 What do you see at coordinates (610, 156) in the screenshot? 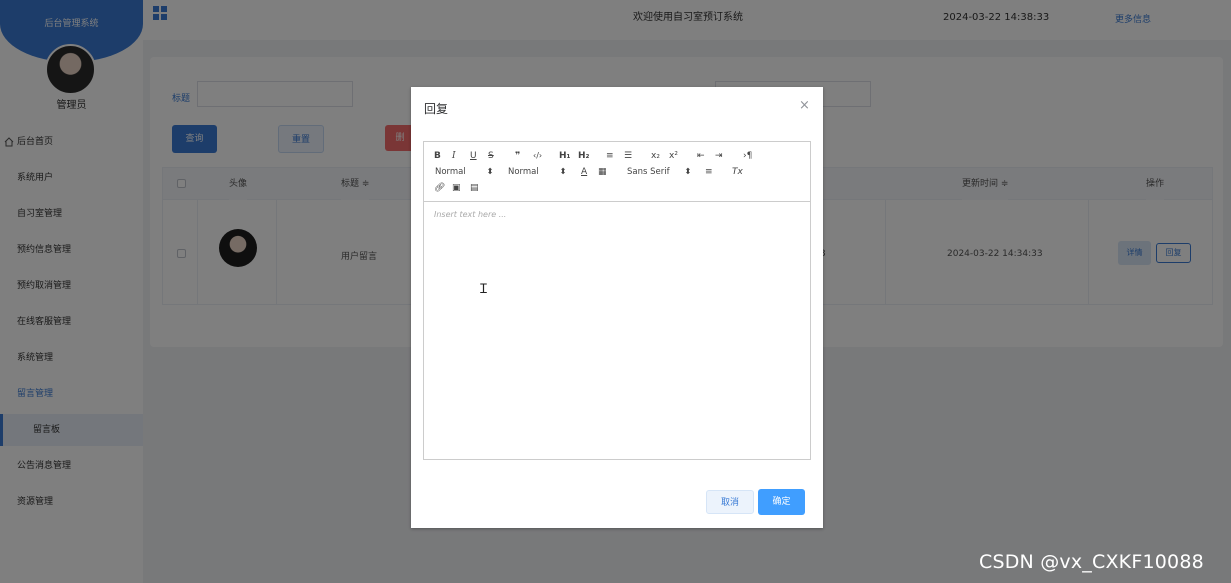
I see `ordered-list-icon: ≡` at bounding box center [610, 156].